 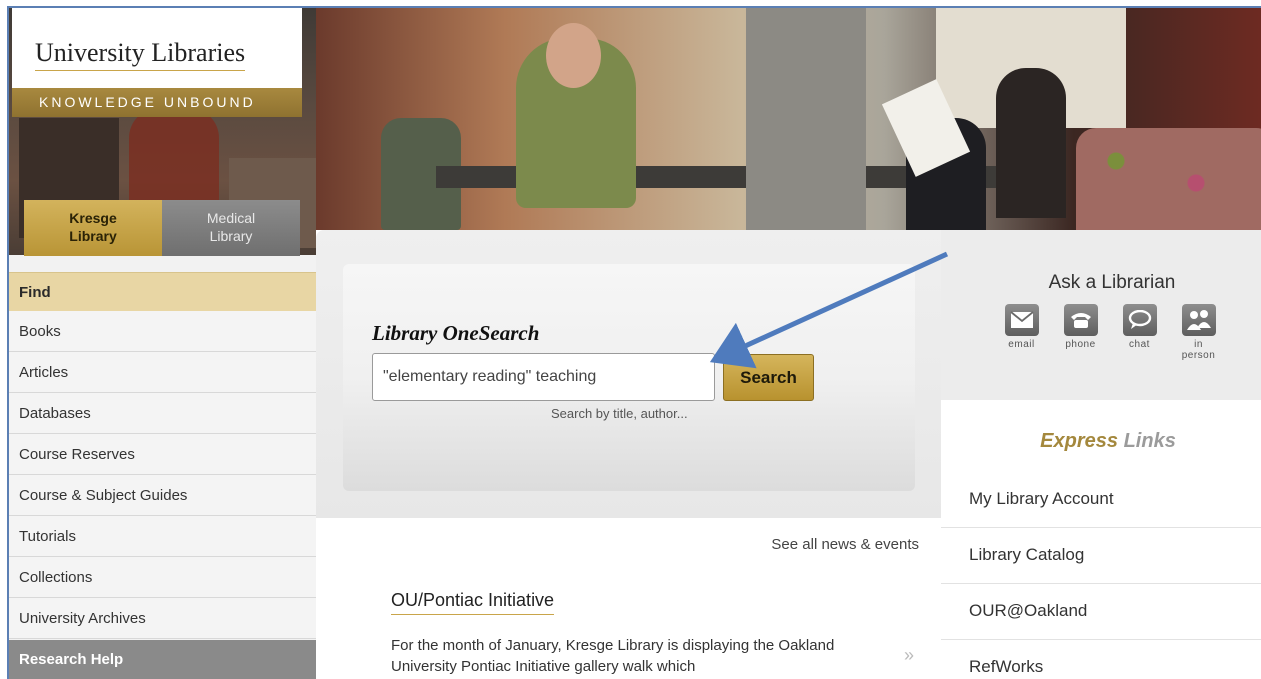 I want to click on tab-kresge-library: Kresge Library, so click(x=93, y=228).